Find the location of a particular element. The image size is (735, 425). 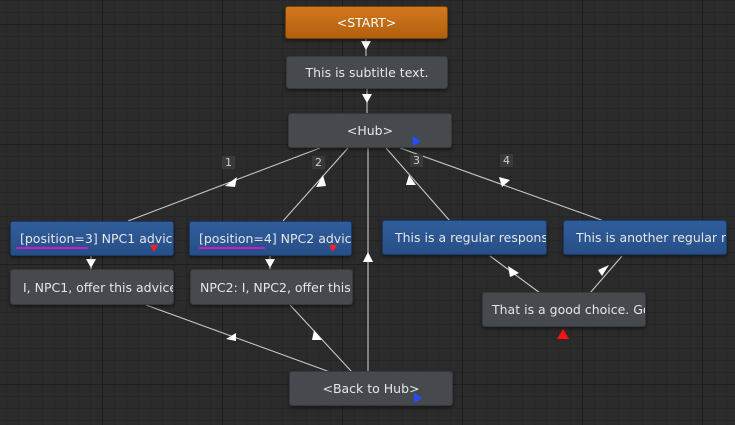

edge-another-good is located at coordinates (606, 274).